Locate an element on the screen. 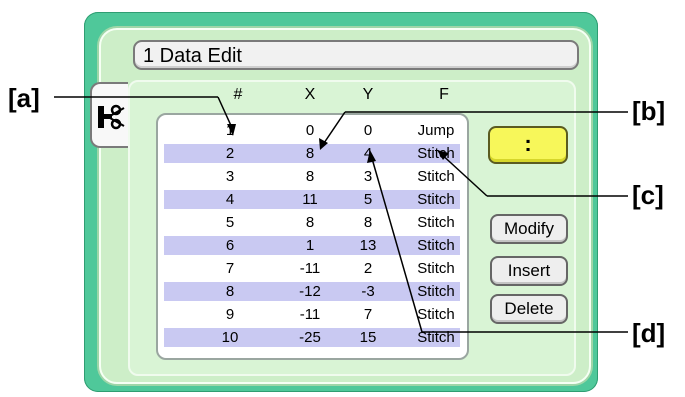 This screenshot has height=397, width=685. table-row: 2 8 4 Stitch is located at coordinates (312, 153).